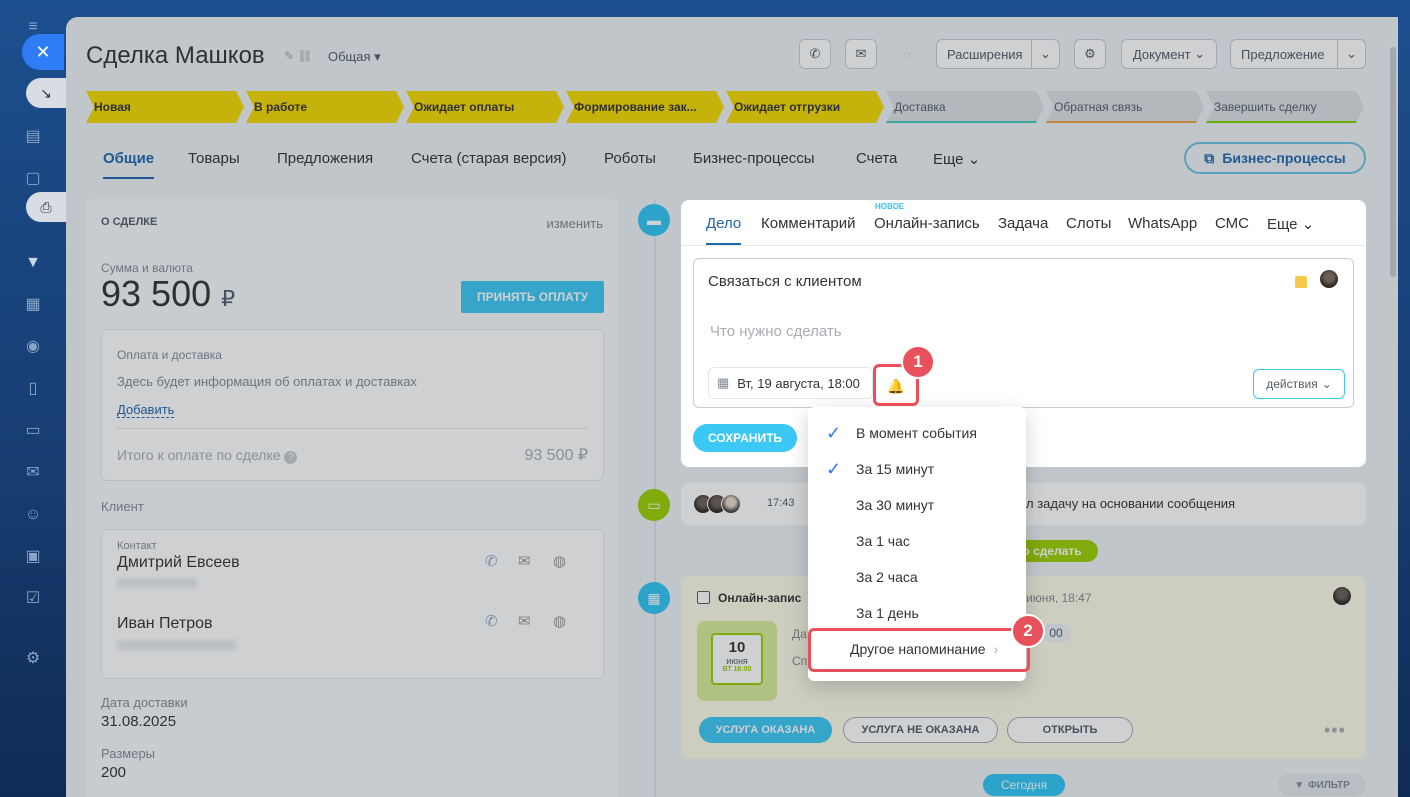  What do you see at coordinates (1285, 107) in the screenshot?
I see `stage-finish: Завершить сделку` at bounding box center [1285, 107].